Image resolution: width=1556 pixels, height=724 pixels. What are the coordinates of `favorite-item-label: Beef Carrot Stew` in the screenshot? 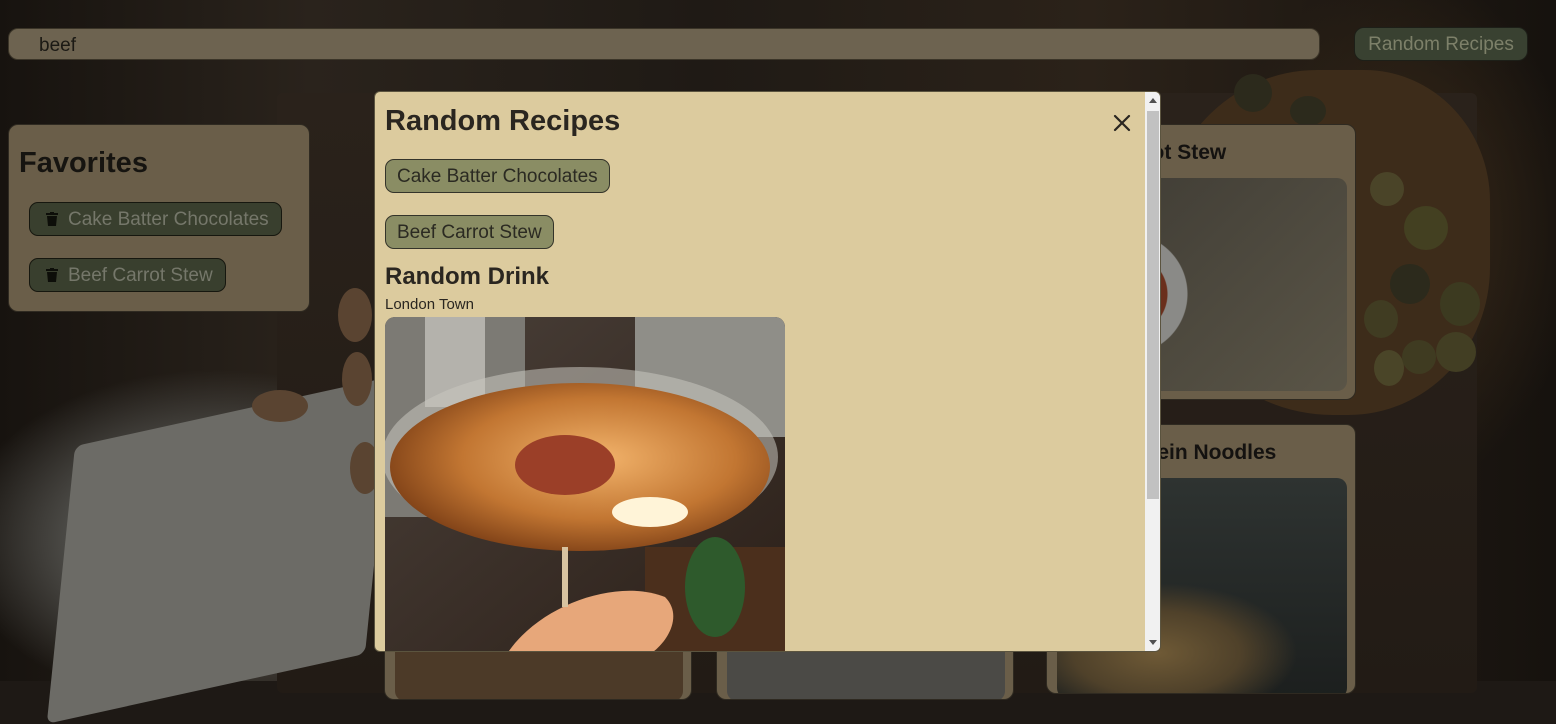 It's located at (140, 275).